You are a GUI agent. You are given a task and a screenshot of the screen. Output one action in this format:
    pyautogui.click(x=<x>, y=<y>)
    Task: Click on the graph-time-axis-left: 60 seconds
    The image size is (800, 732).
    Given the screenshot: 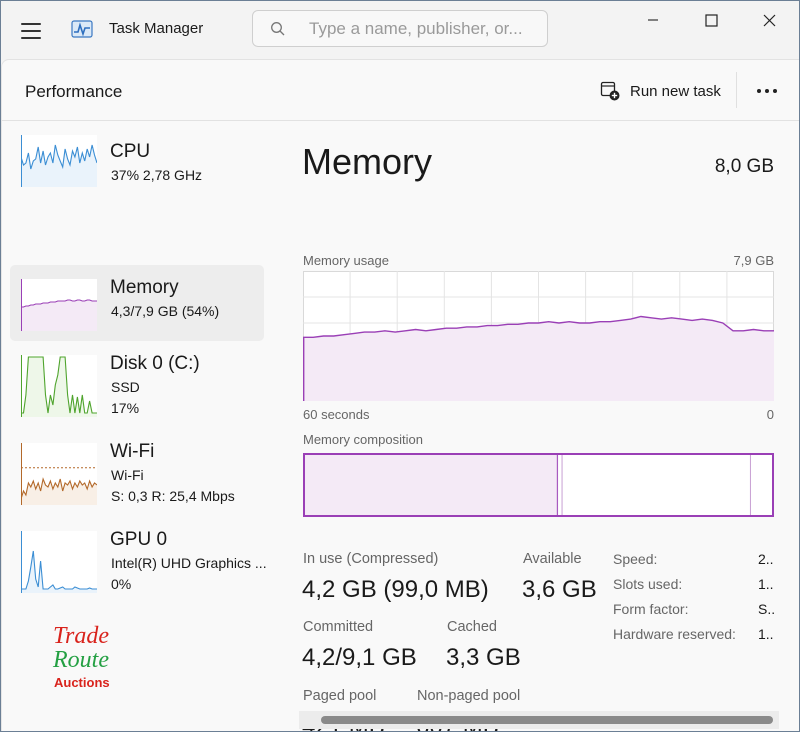 What is the action you would take?
    pyautogui.click(x=336, y=414)
    